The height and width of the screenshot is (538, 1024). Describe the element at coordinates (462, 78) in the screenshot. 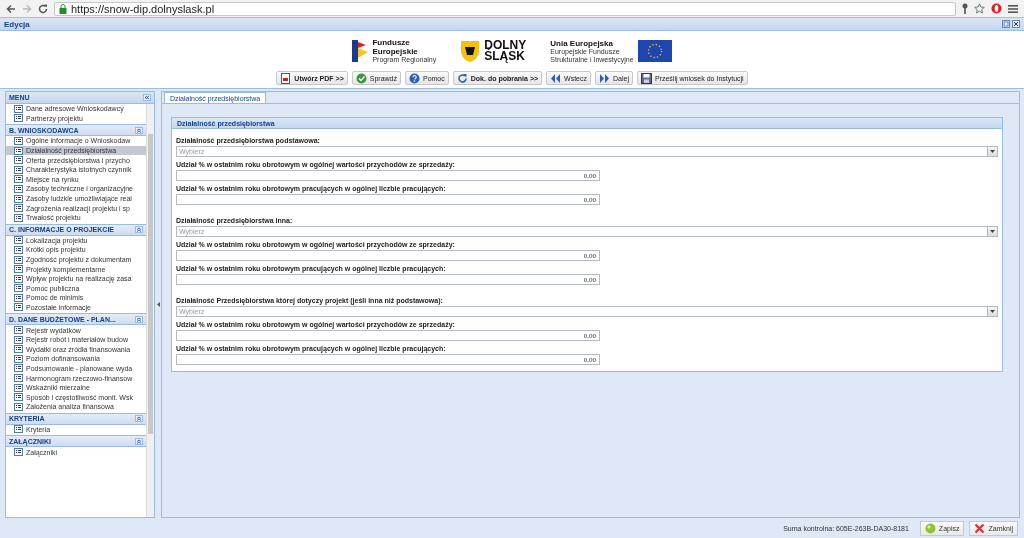

I see `arrow-icon` at that location.